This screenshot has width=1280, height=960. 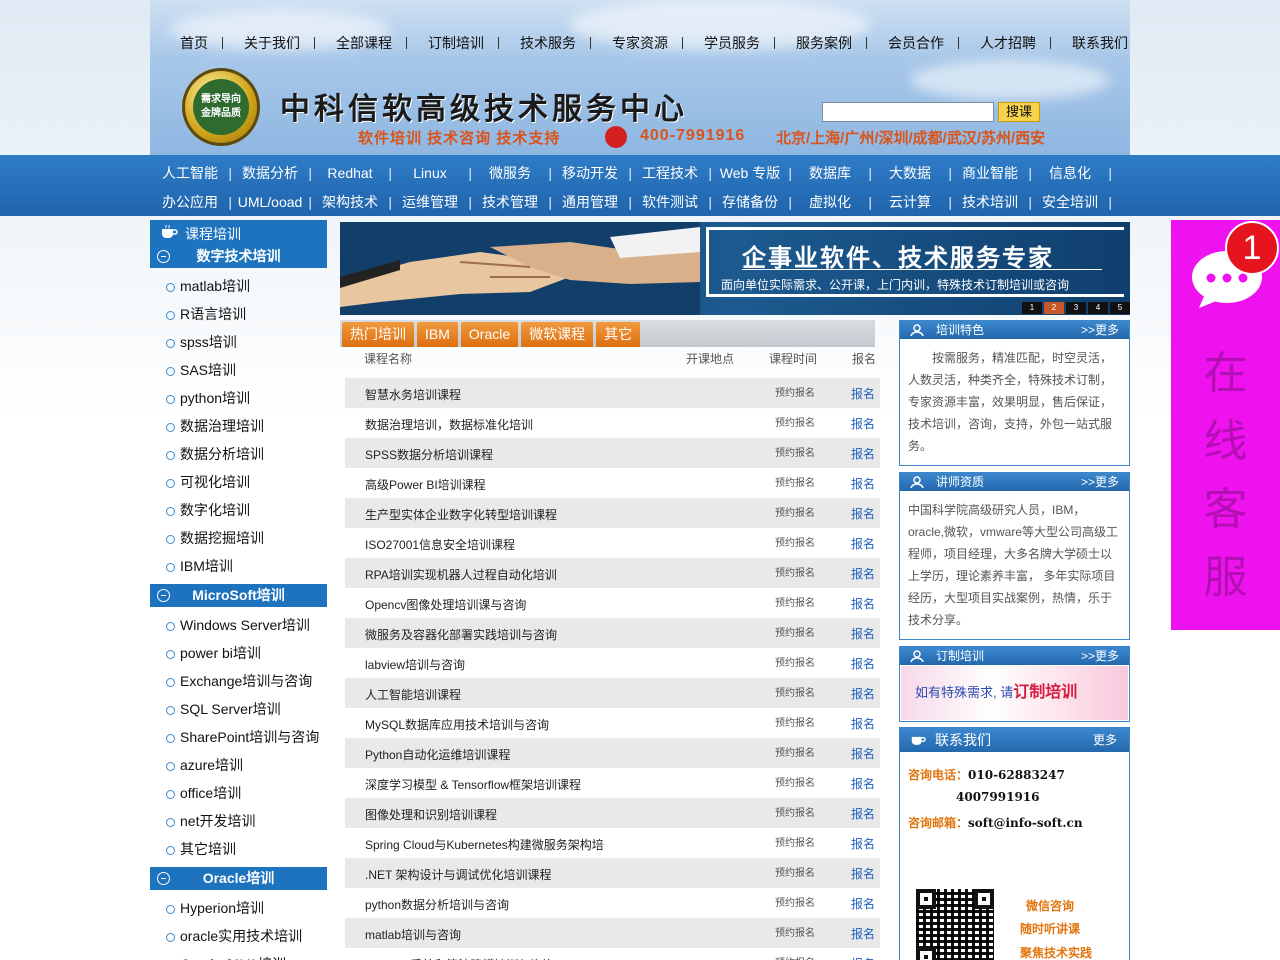 I want to click on banner-page-5: 5, so click(x=1120, y=308).